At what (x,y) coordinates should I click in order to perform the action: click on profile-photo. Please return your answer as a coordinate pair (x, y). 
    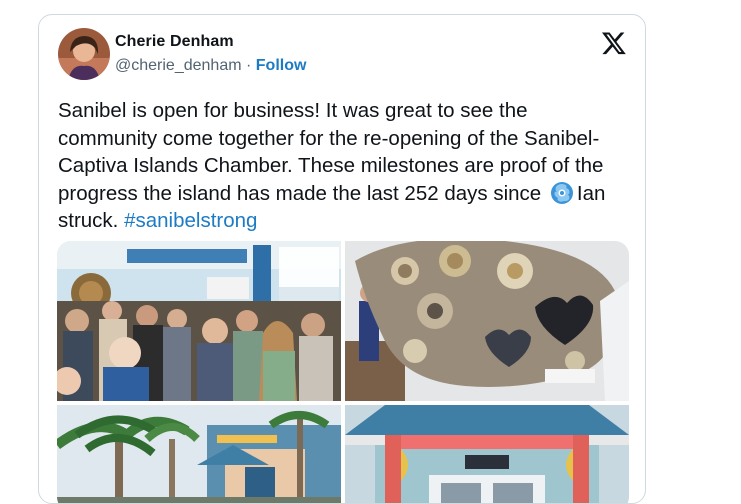
    Looking at the image, I should click on (84, 54).